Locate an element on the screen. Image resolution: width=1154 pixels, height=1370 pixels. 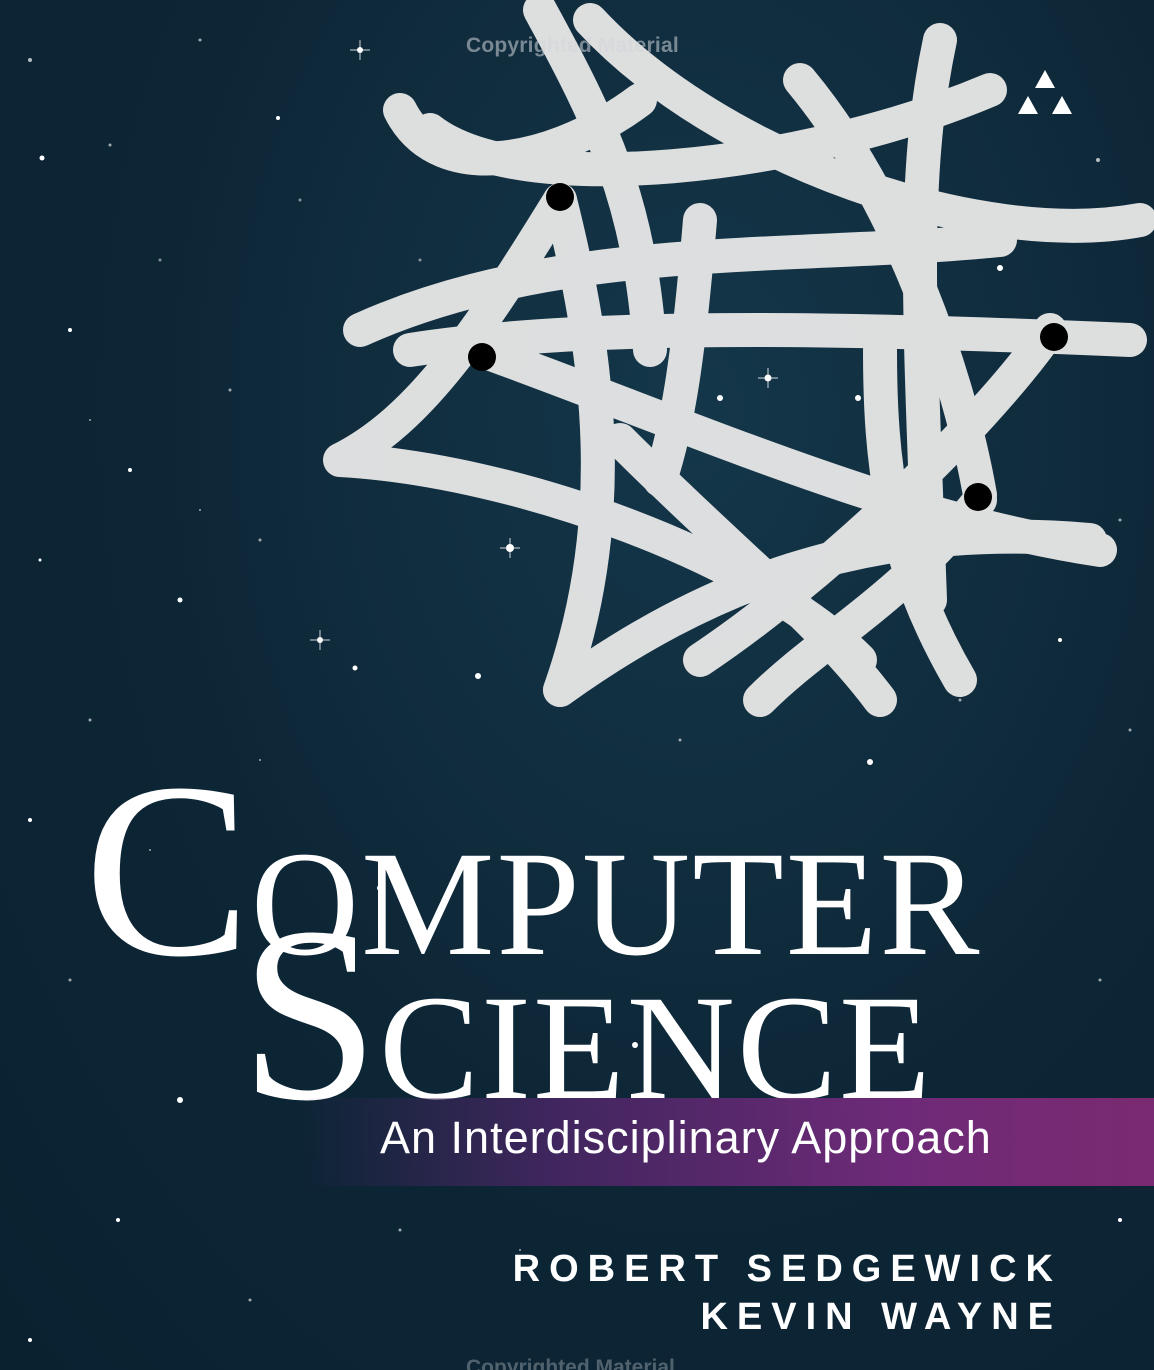
author-name: ROBERT SEDGEWICK is located at coordinates (787, 1269).